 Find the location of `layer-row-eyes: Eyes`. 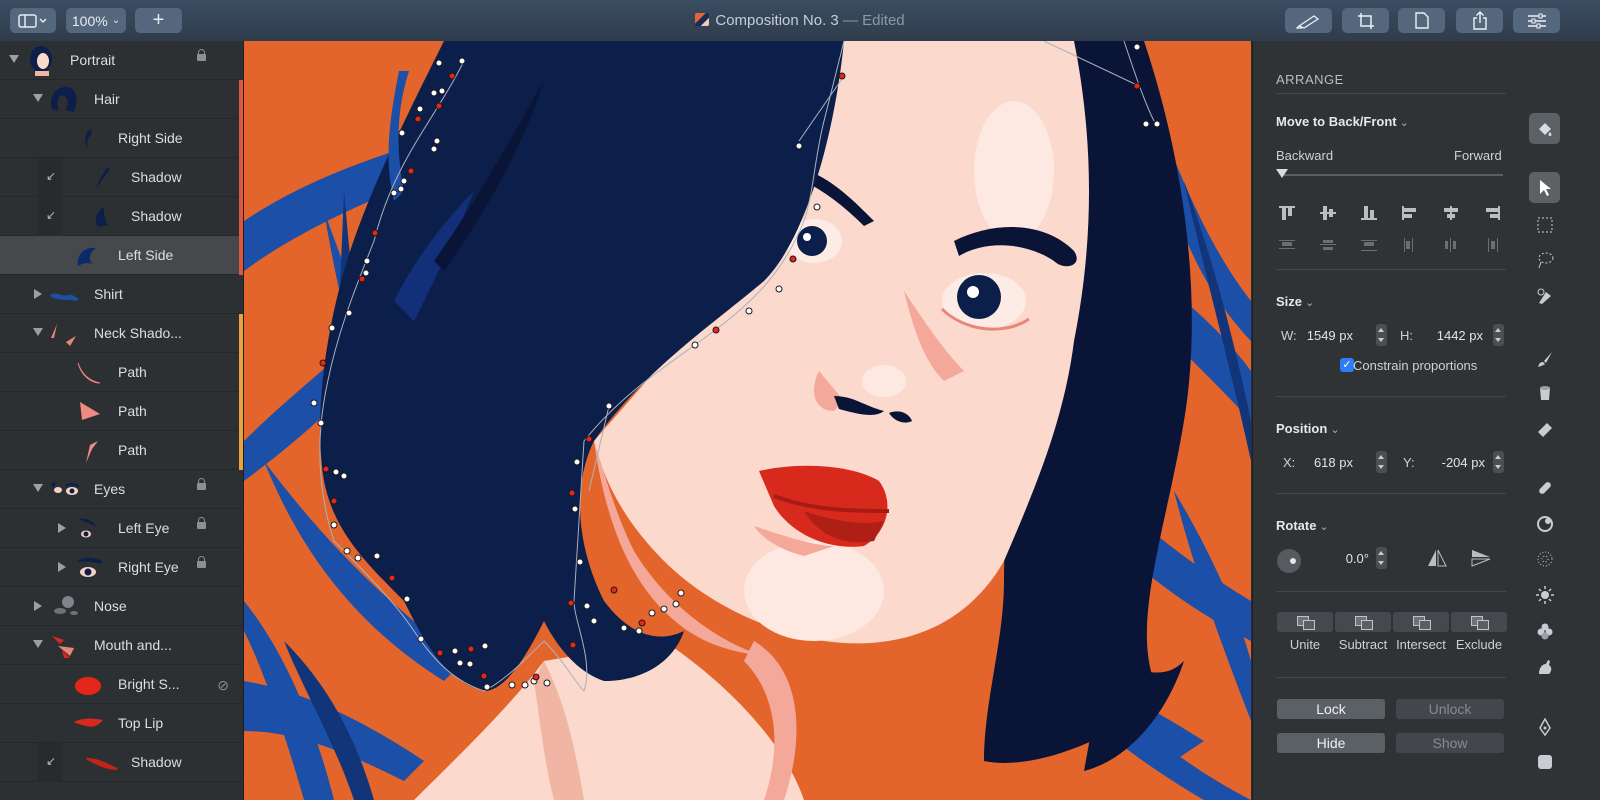

layer-row-eyes: Eyes is located at coordinates (121, 489).